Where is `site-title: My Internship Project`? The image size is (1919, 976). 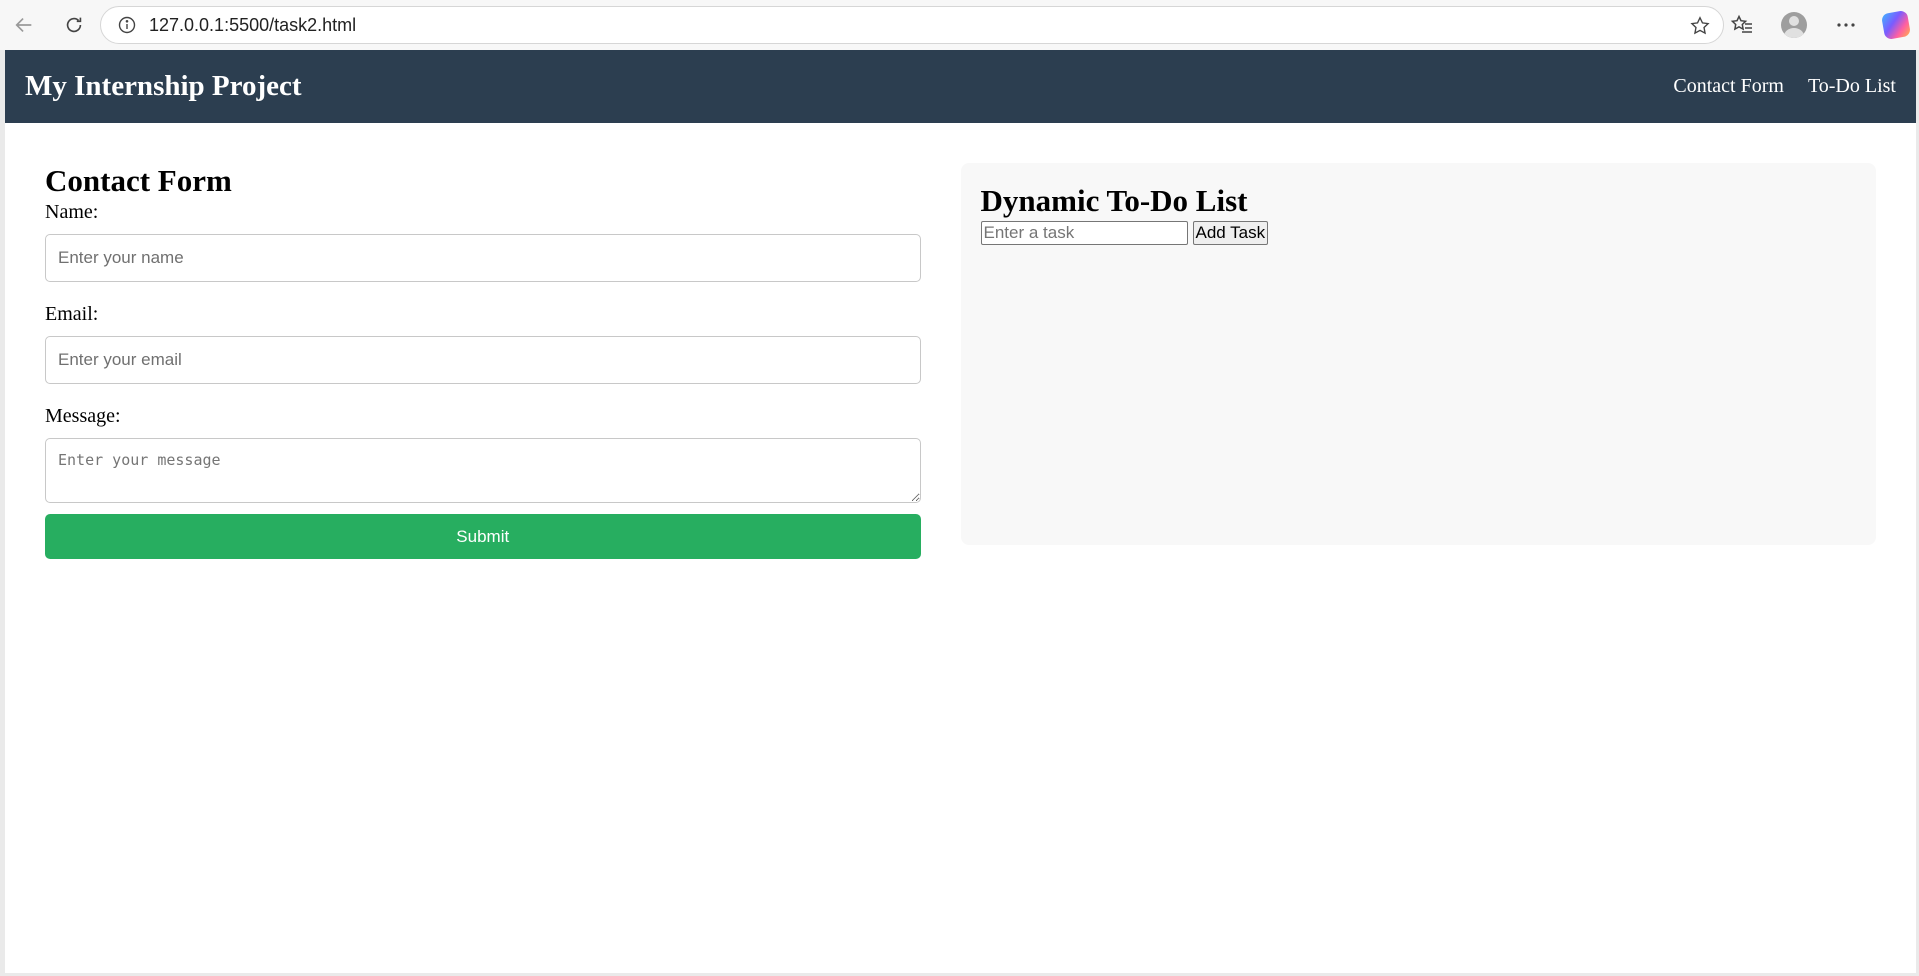 site-title: My Internship Project is located at coordinates (163, 86).